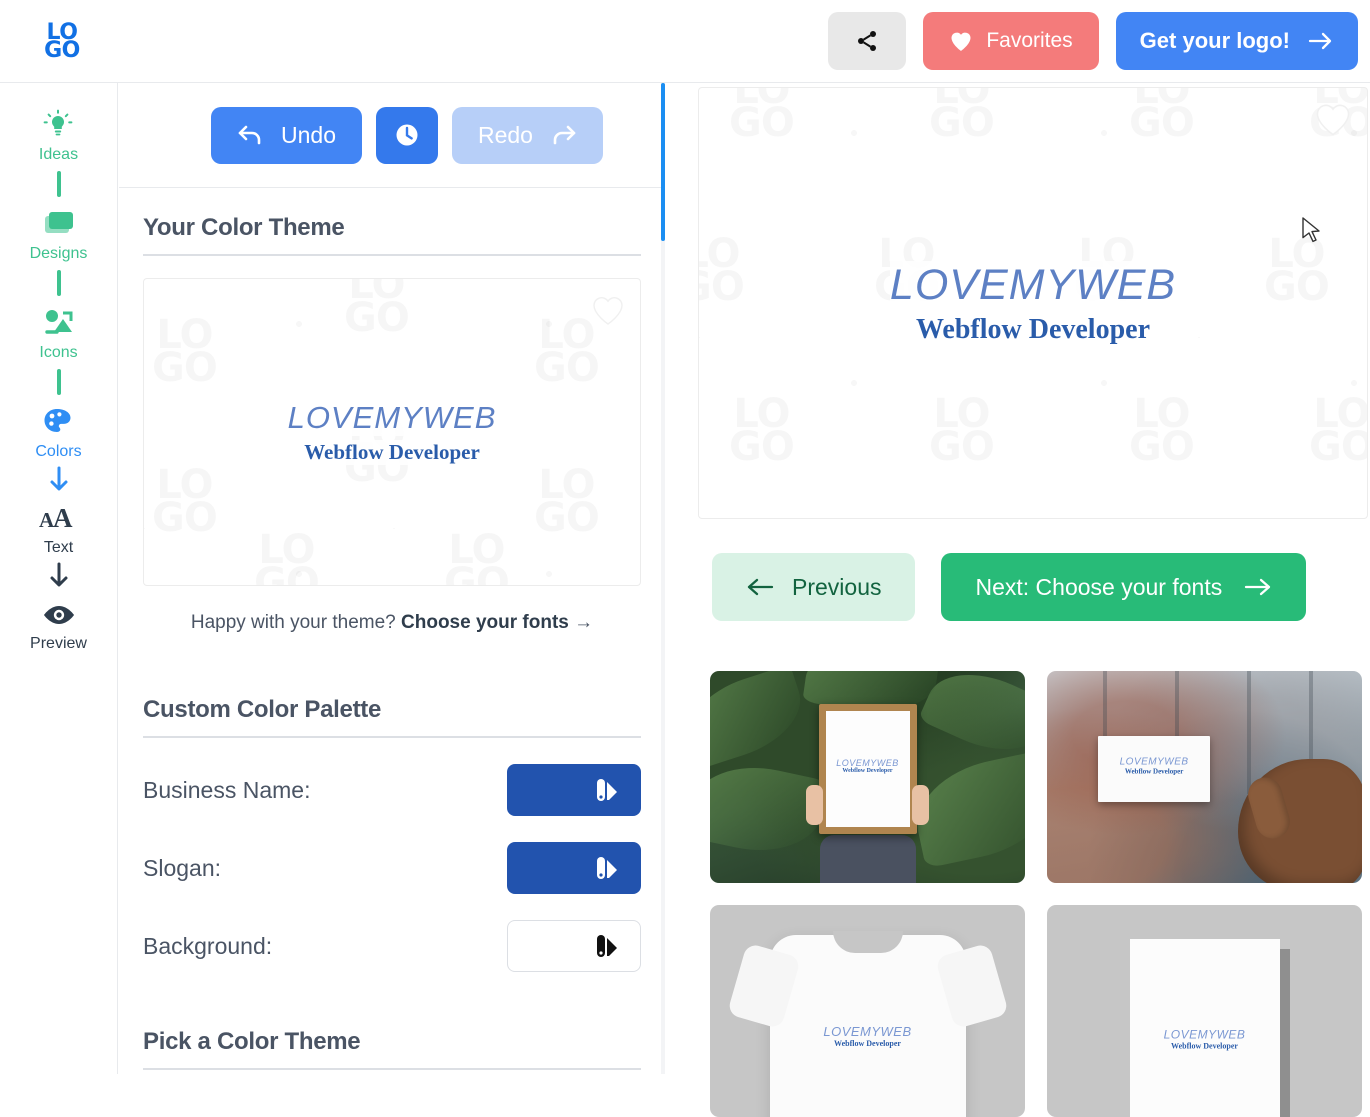 The height and width of the screenshot is (1117, 1370). I want to click on palette-row-business-name: Business Name:, so click(392, 790).